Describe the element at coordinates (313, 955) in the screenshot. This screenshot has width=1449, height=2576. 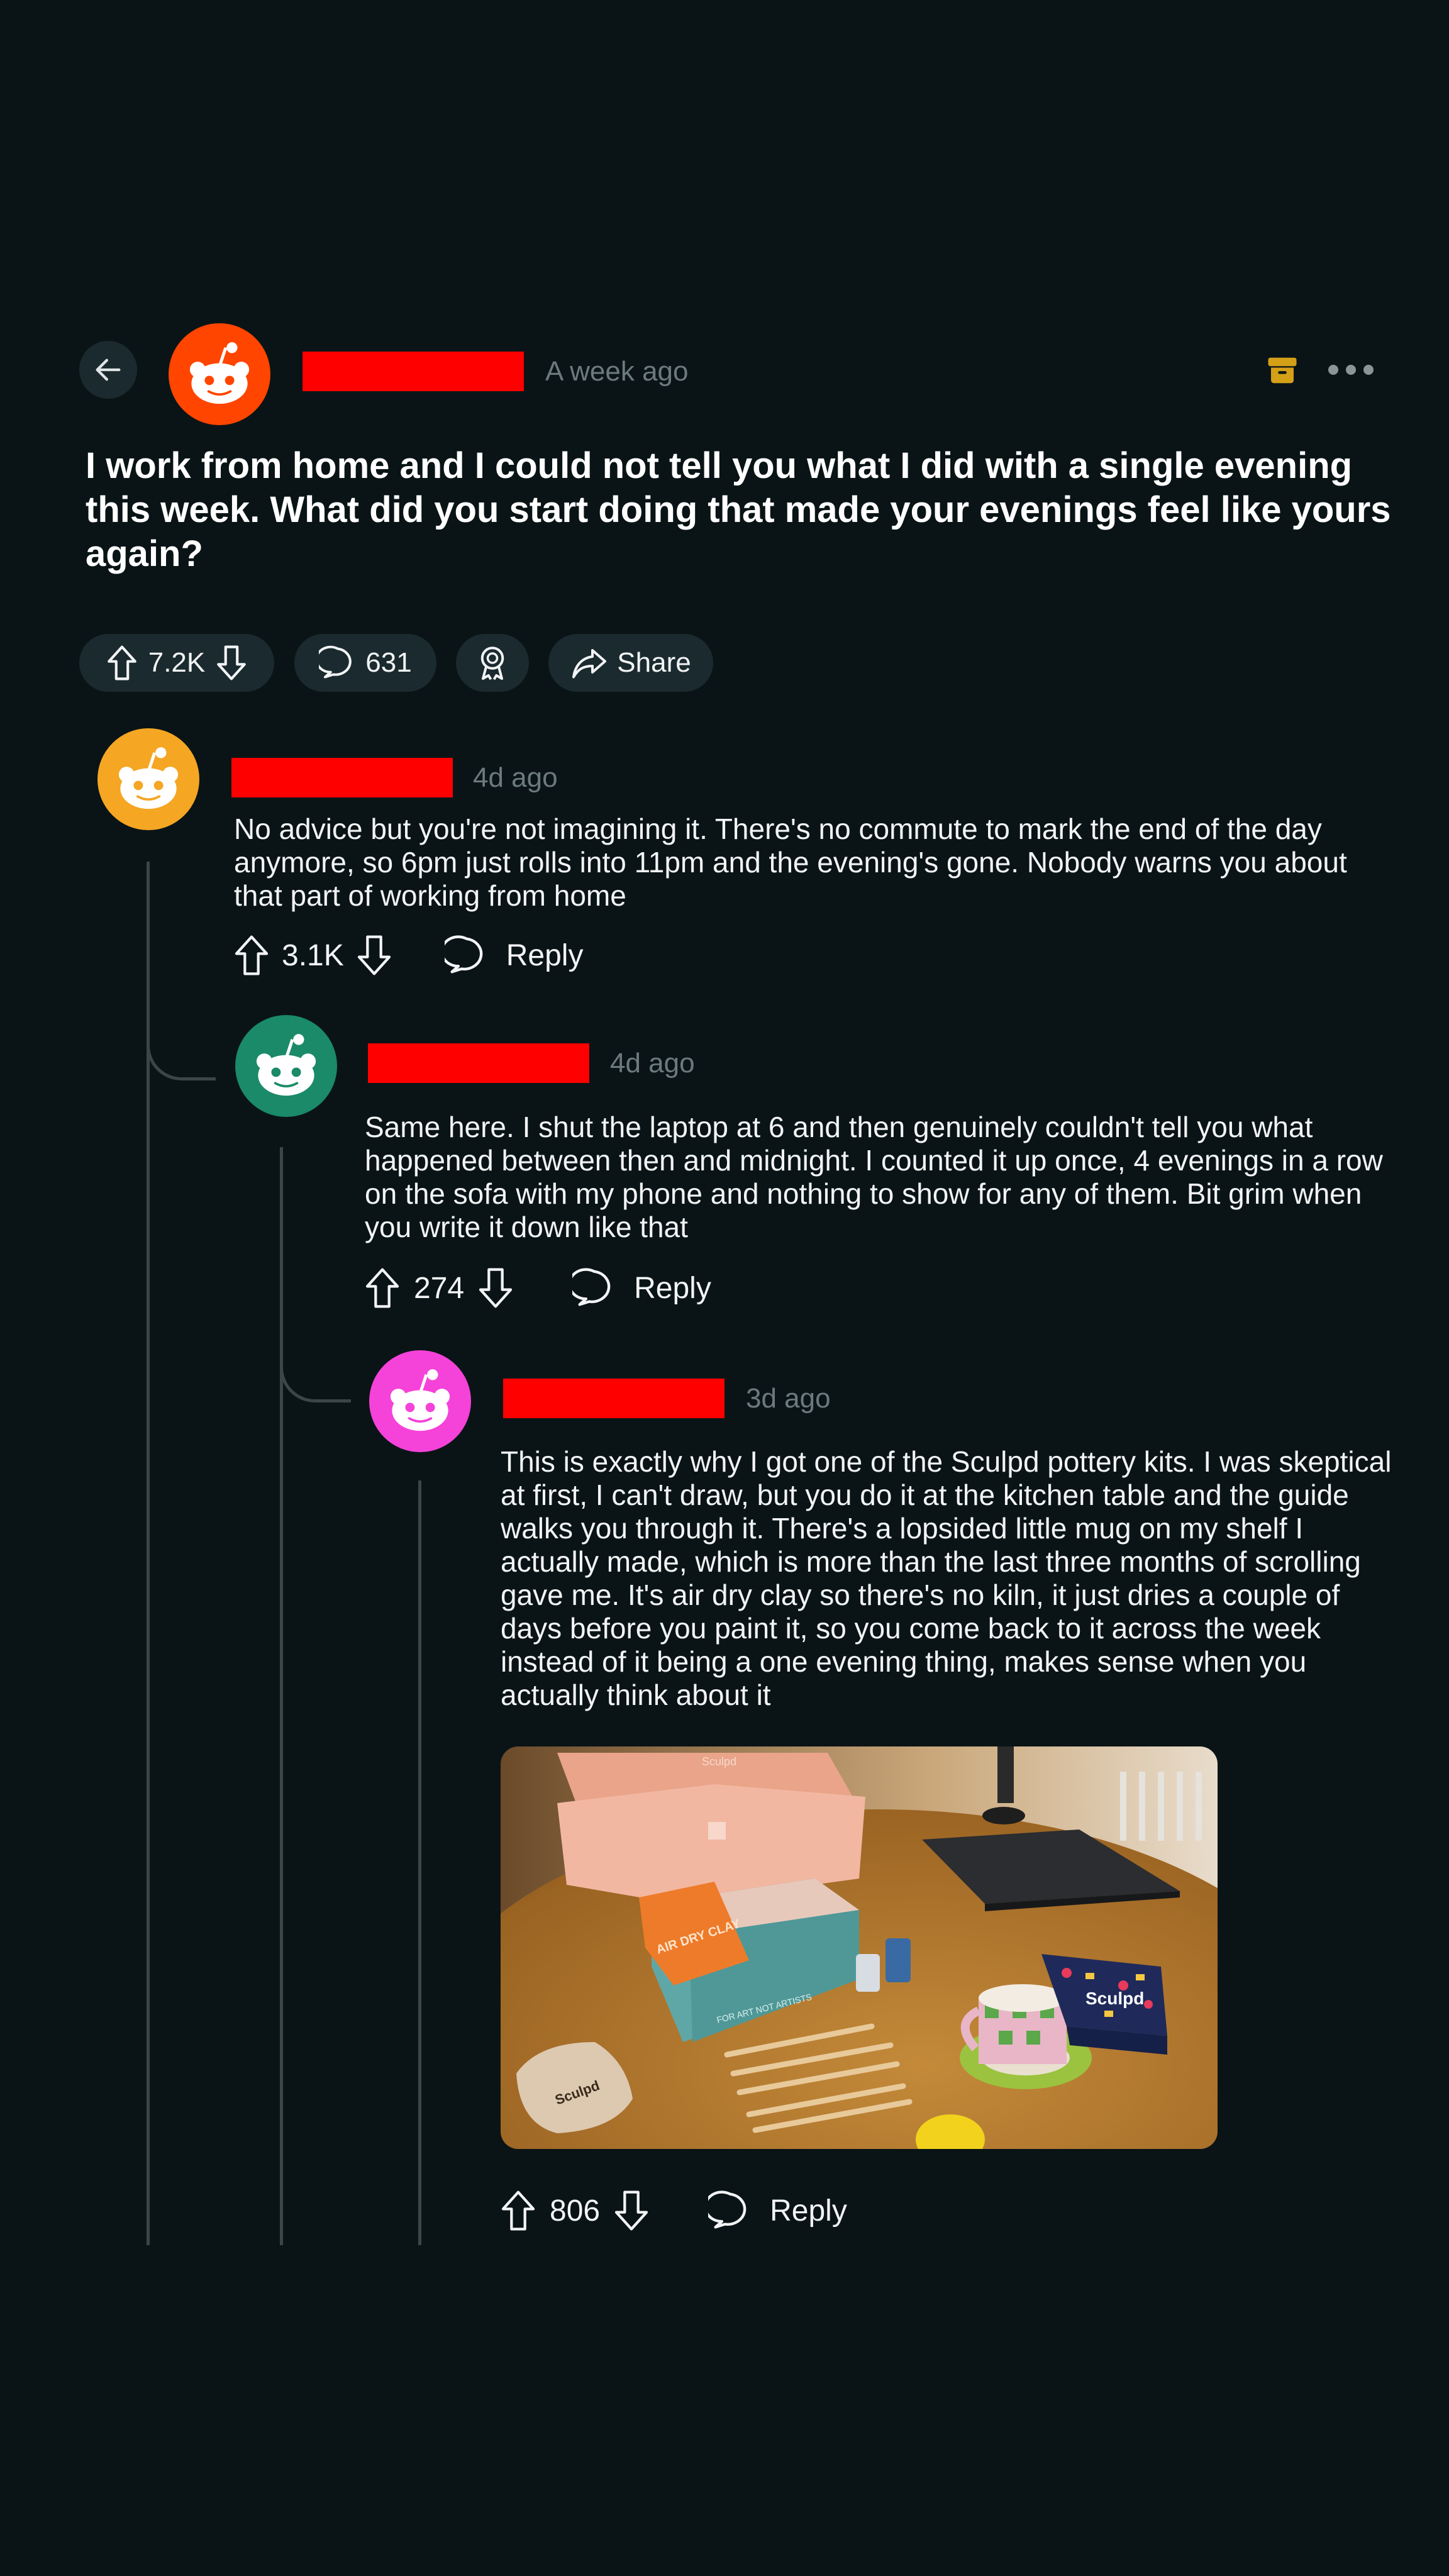
I see `vote-count: 3.1K` at that location.